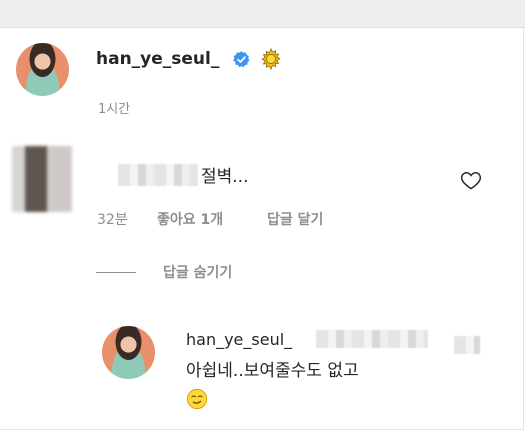 The width and height of the screenshot is (525, 431). I want to click on reply-author-avatar, so click(128, 352).